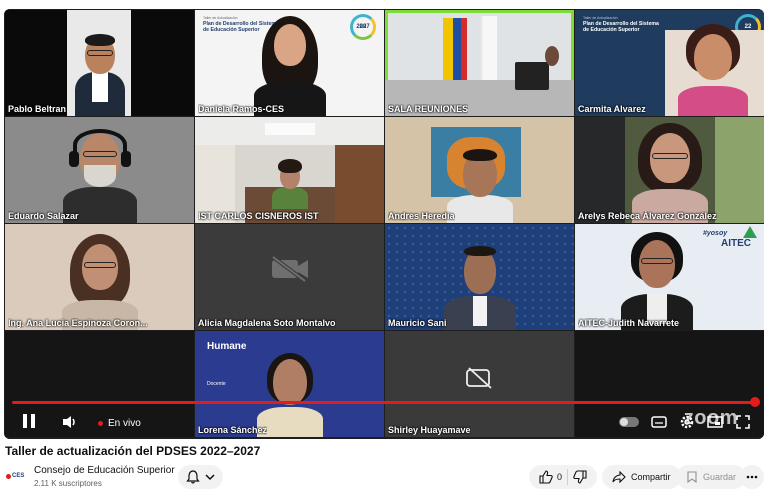 This screenshot has height=493, width=768. Describe the element at coordinates (384, 402) in the screenshot. I see `progress-bar` at that location.